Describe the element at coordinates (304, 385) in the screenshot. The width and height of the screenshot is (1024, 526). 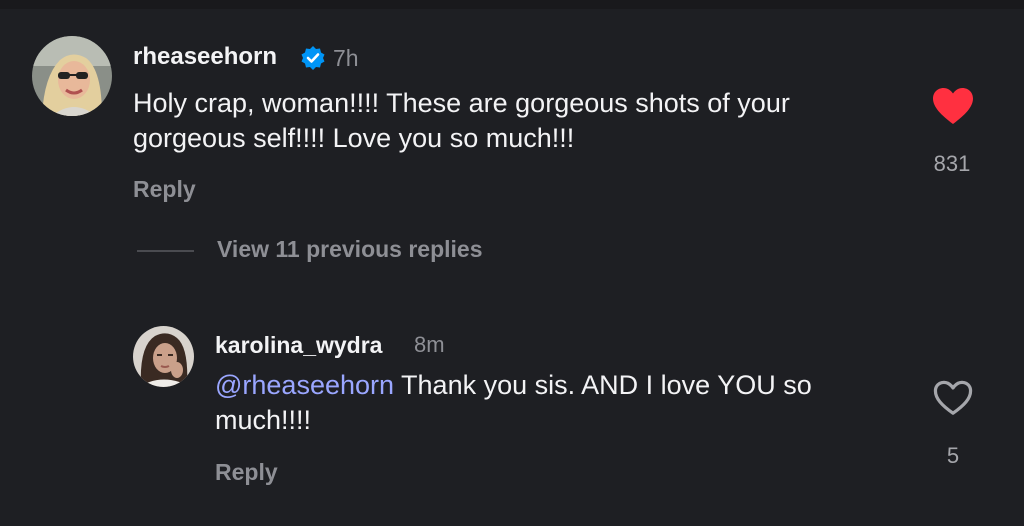
I see `mention-link: @rheaseehorn` at that location.